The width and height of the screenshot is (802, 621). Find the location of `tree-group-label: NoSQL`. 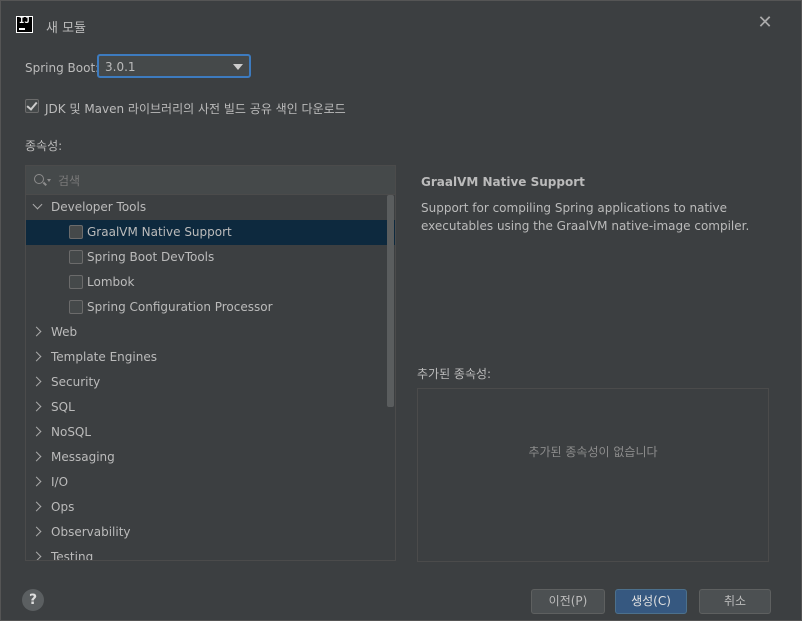

tree-group-label: NoSQL is located at coordinates (71, 432).